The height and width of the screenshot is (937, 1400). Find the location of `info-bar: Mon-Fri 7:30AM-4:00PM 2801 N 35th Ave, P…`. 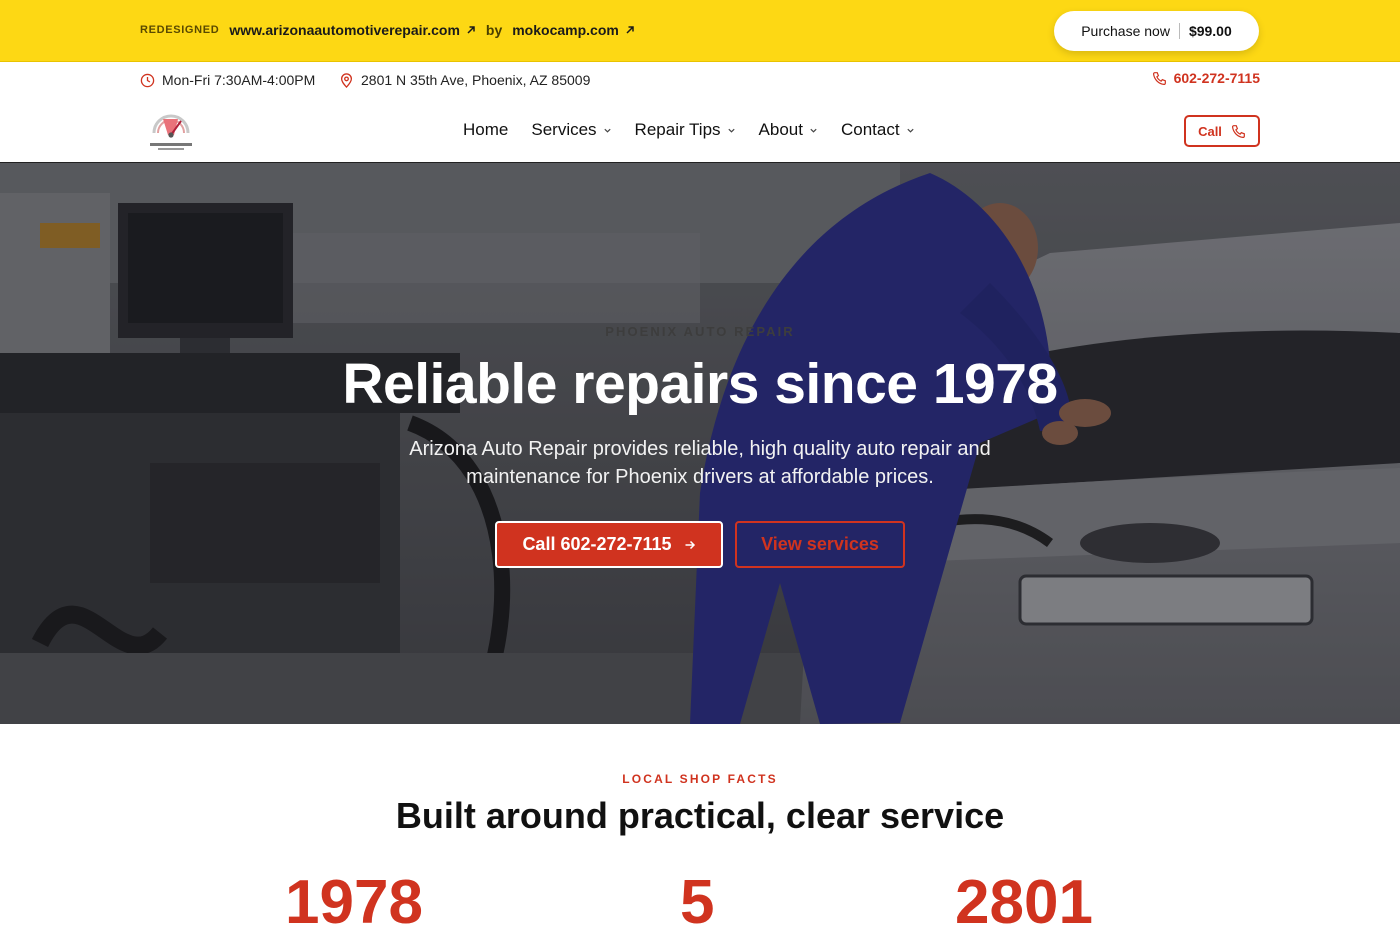

info-bar: Mon-Fri 7:30AM-4:00PM 2801 N 35th Ave, P… is located at coordinates (700, 80).